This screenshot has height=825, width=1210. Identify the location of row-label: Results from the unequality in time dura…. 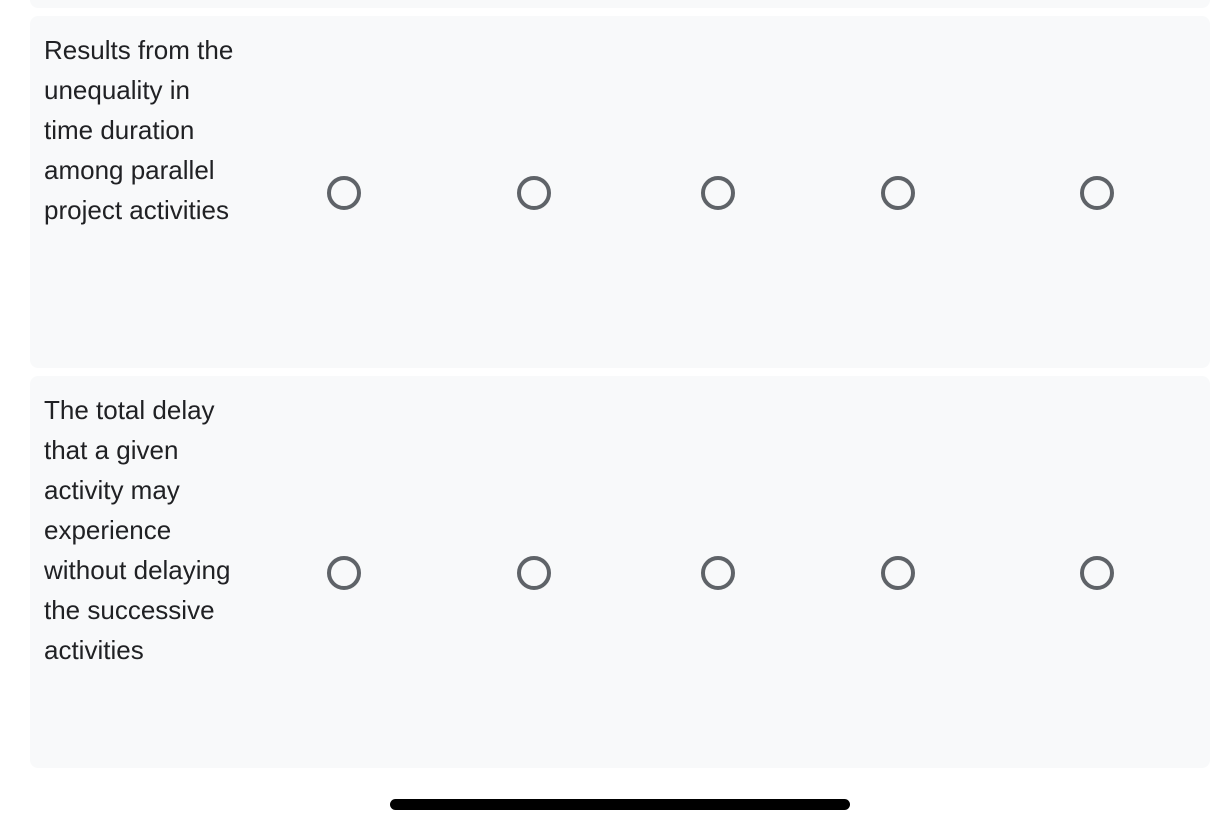
(139, 130).